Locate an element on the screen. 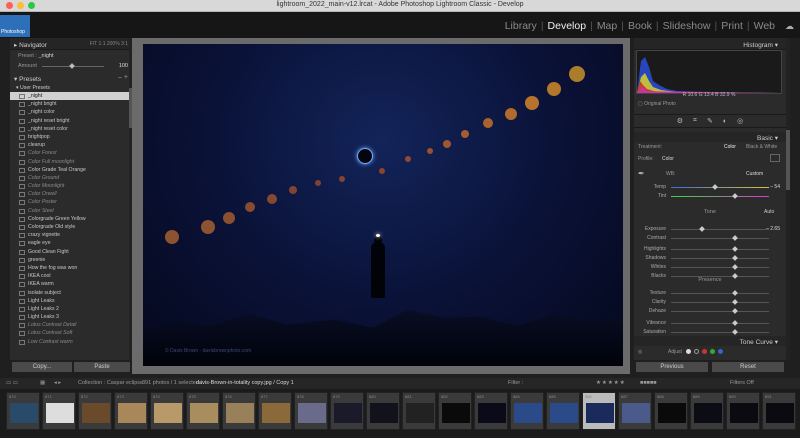 This screenshot has height=438, width=800. previous-button: Previous is located at coordinates (672, 367).